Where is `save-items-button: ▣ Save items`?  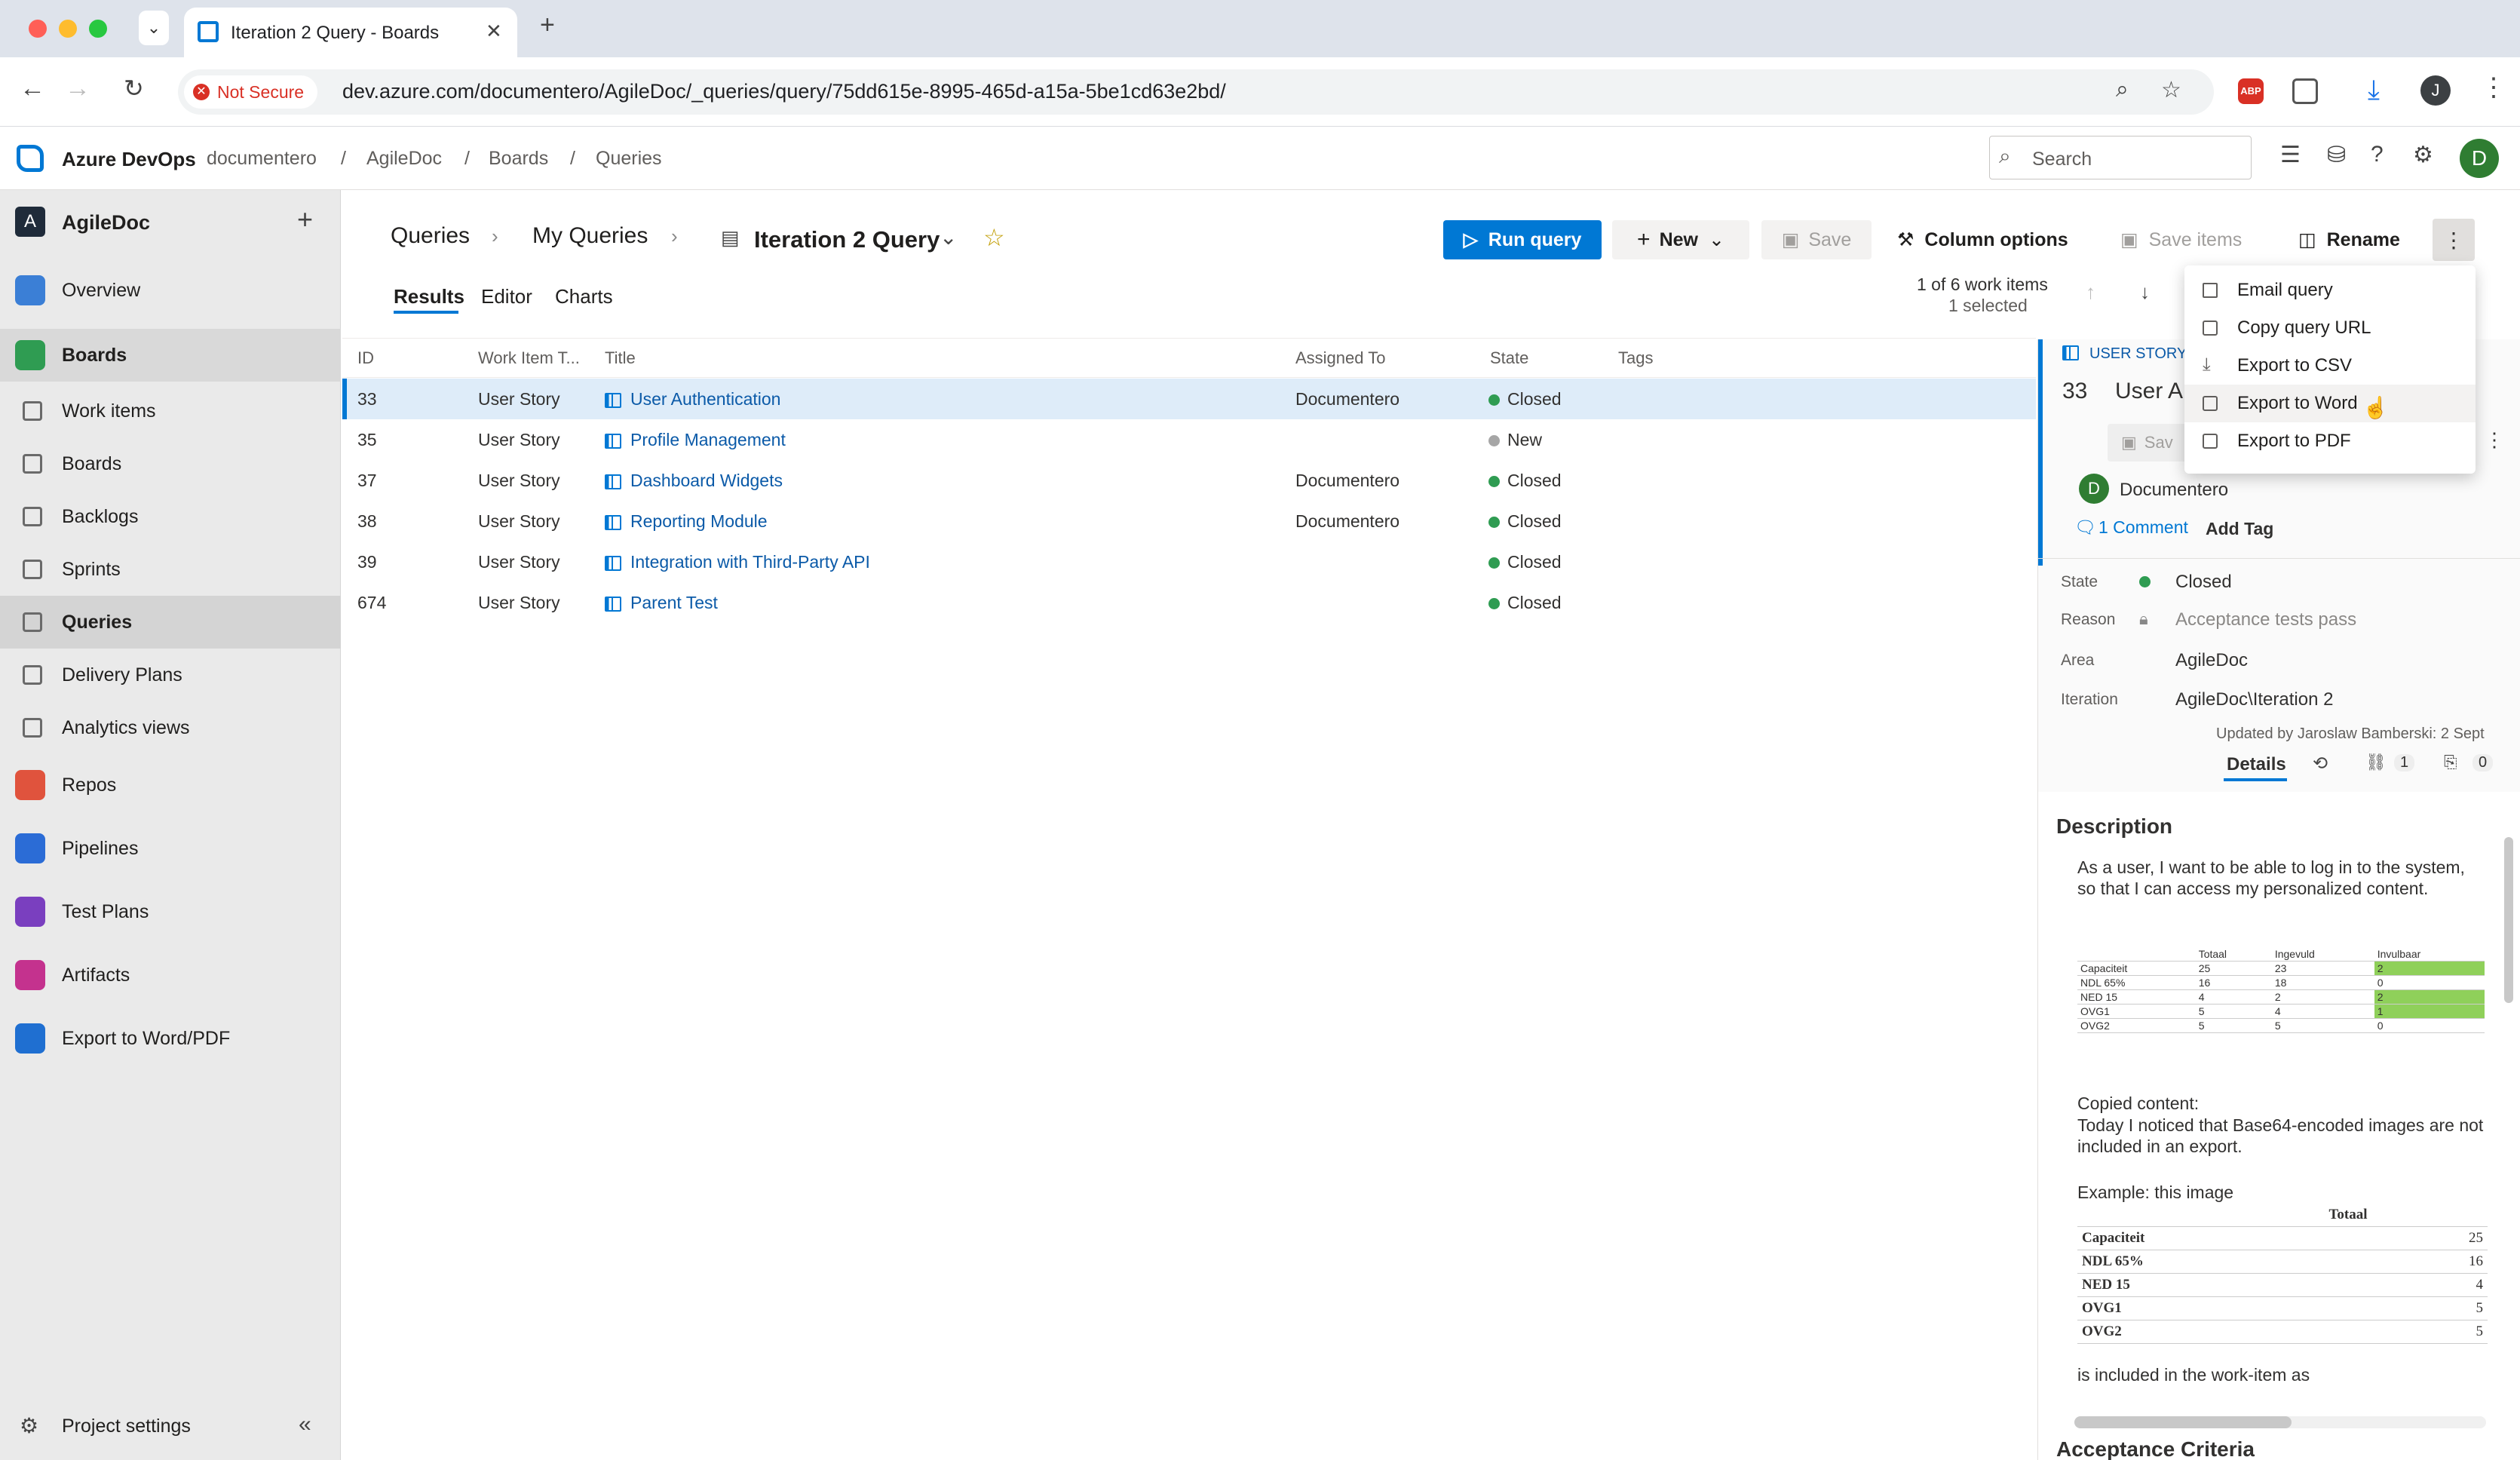 save-items-button: ▣ Save items is located at coordinates (2181, 240).